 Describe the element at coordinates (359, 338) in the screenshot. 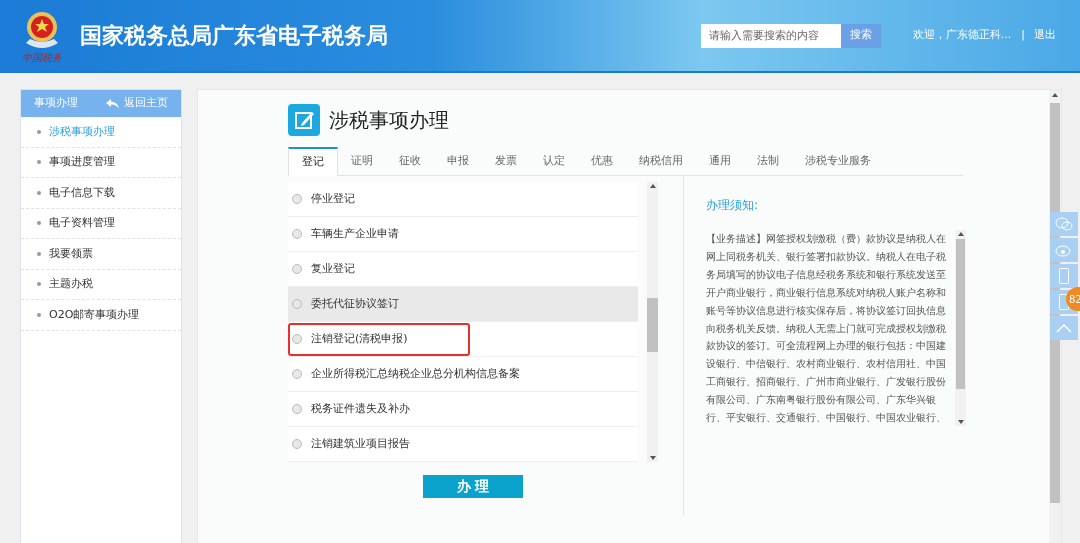

I see `item-label: 注销登记(清税申报)` at that location.